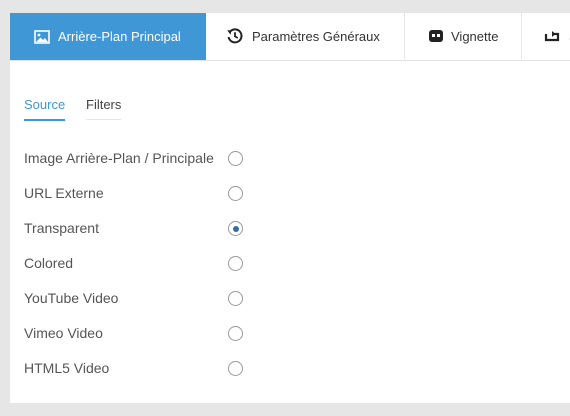 The image size is (570, 416). What do you see at coordinates (139, 370) in the screenshot?
I see `option-html5-video: HTML5 Video` at bounding box center [139, 370].